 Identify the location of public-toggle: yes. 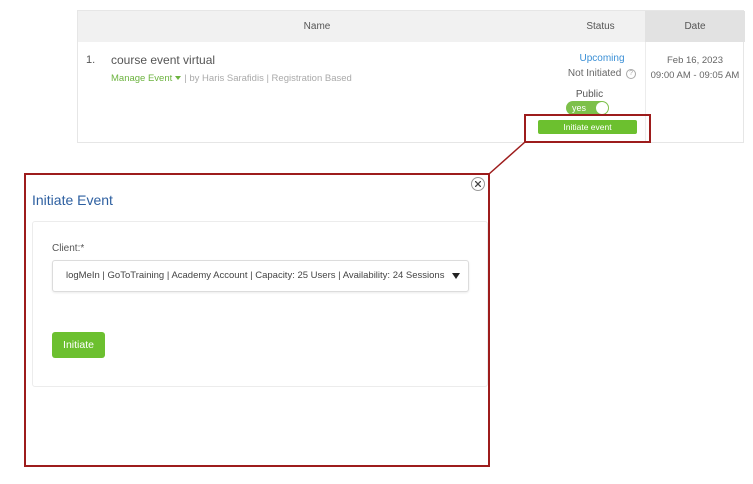
(587, 108).